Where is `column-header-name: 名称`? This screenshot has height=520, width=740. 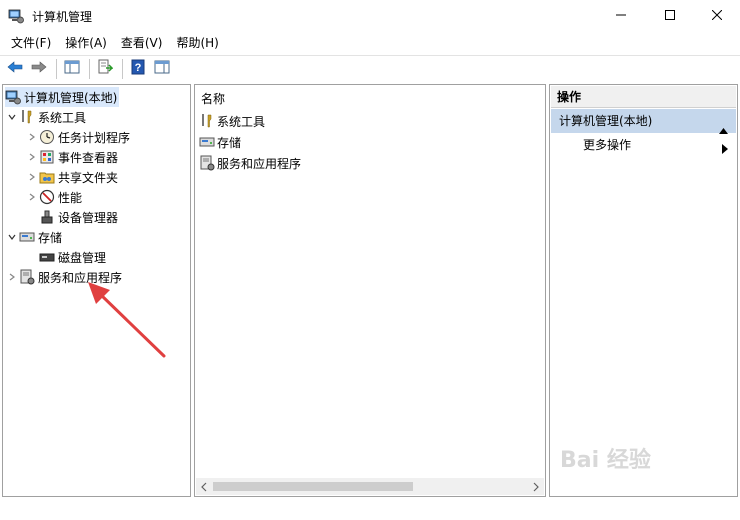 column-header-name: 名称 is located at coordinates (211, 99).